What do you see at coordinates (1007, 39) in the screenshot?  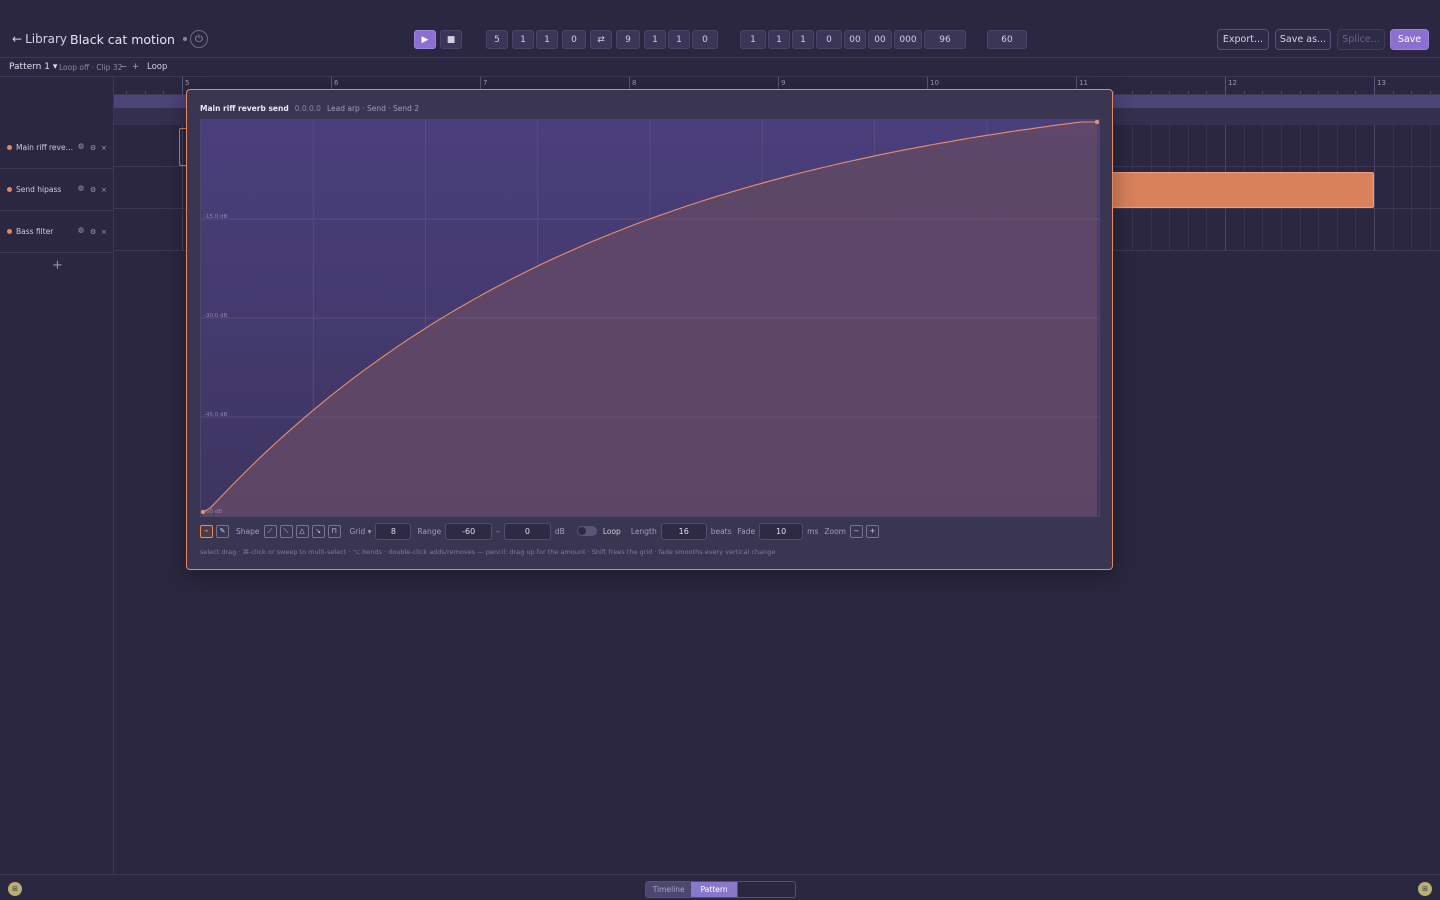 I see `tempo-field: 60` at bounding box center [1007, 39].